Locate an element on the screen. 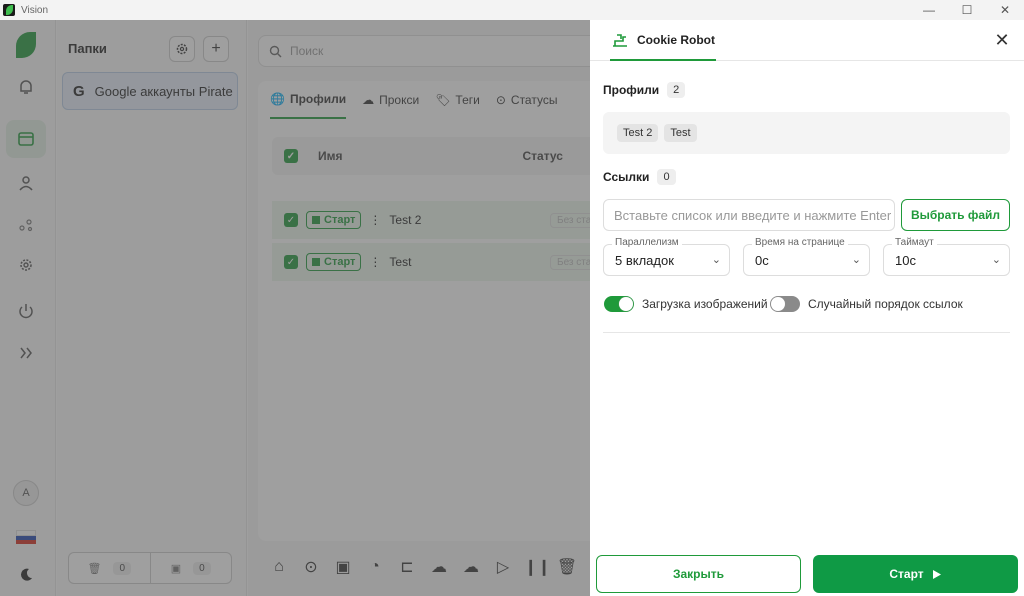  pause-icon: ❙❙ is located at coordinates (537, 567).